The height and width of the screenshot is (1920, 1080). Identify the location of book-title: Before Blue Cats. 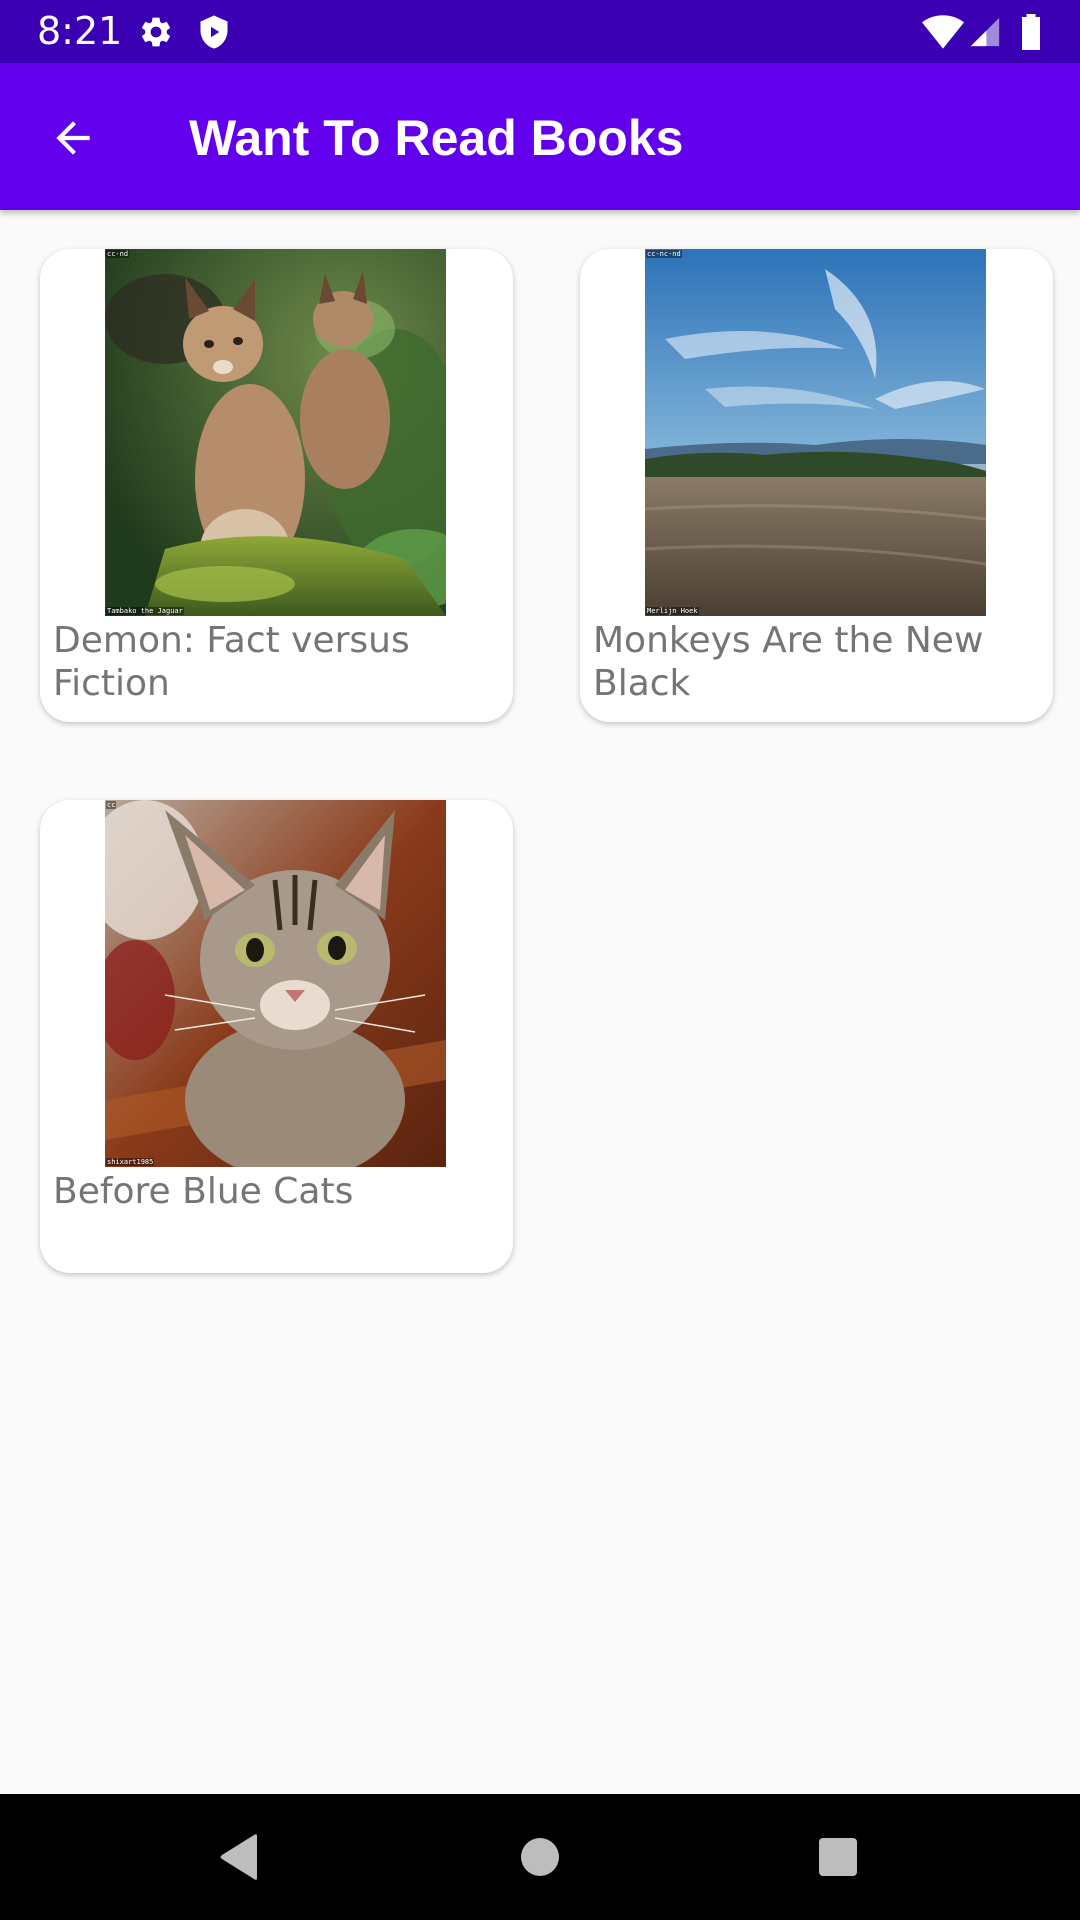
(203, 1191).